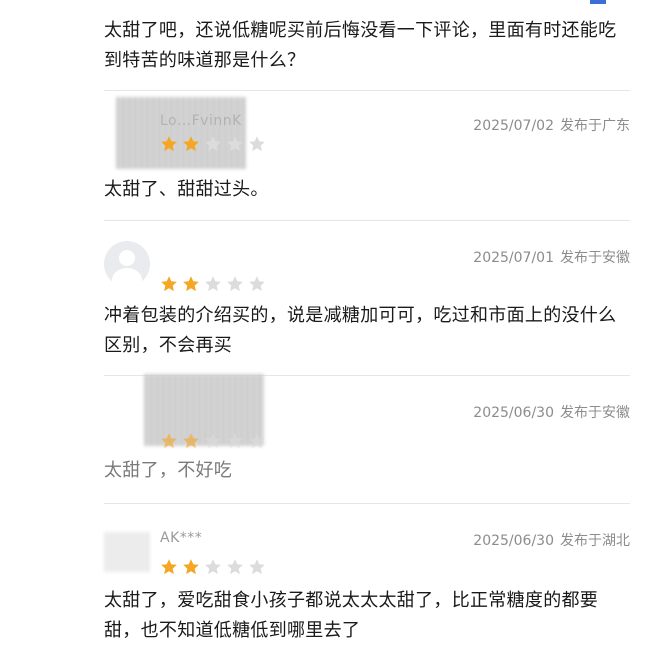 The width and height of the screenshot is (650, 647). What do you see at coordinates (595, 126) in the screenshot?
I see `review-location: 发布于广东` at bounding box center [595, 126].